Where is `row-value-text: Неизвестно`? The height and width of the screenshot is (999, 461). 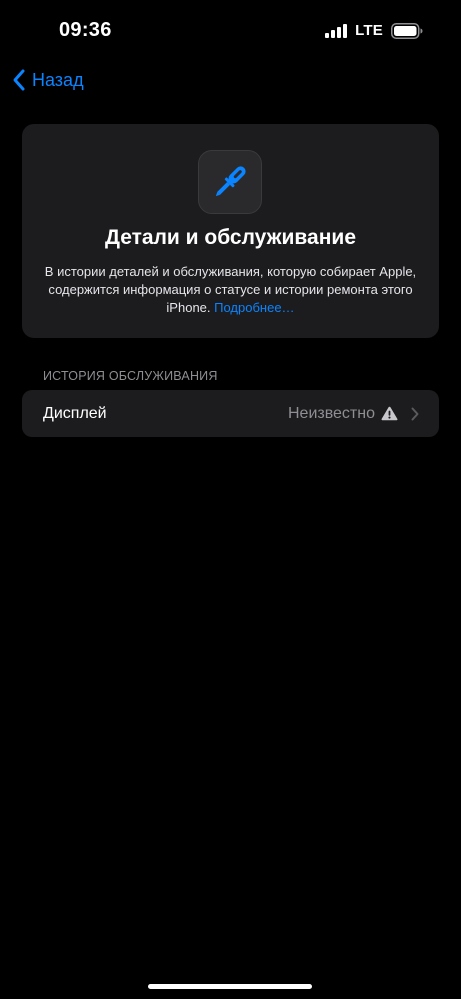
row-value-text: Неизвестно is located at coordinates (331, 413).